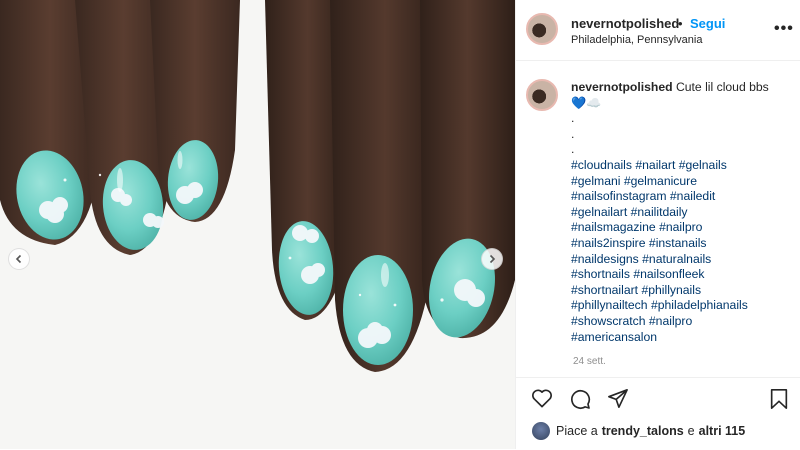 Image resolution: width=800 pixels, height=450 pixels. I want to click on chevron-right-icon, so click(492, 259).